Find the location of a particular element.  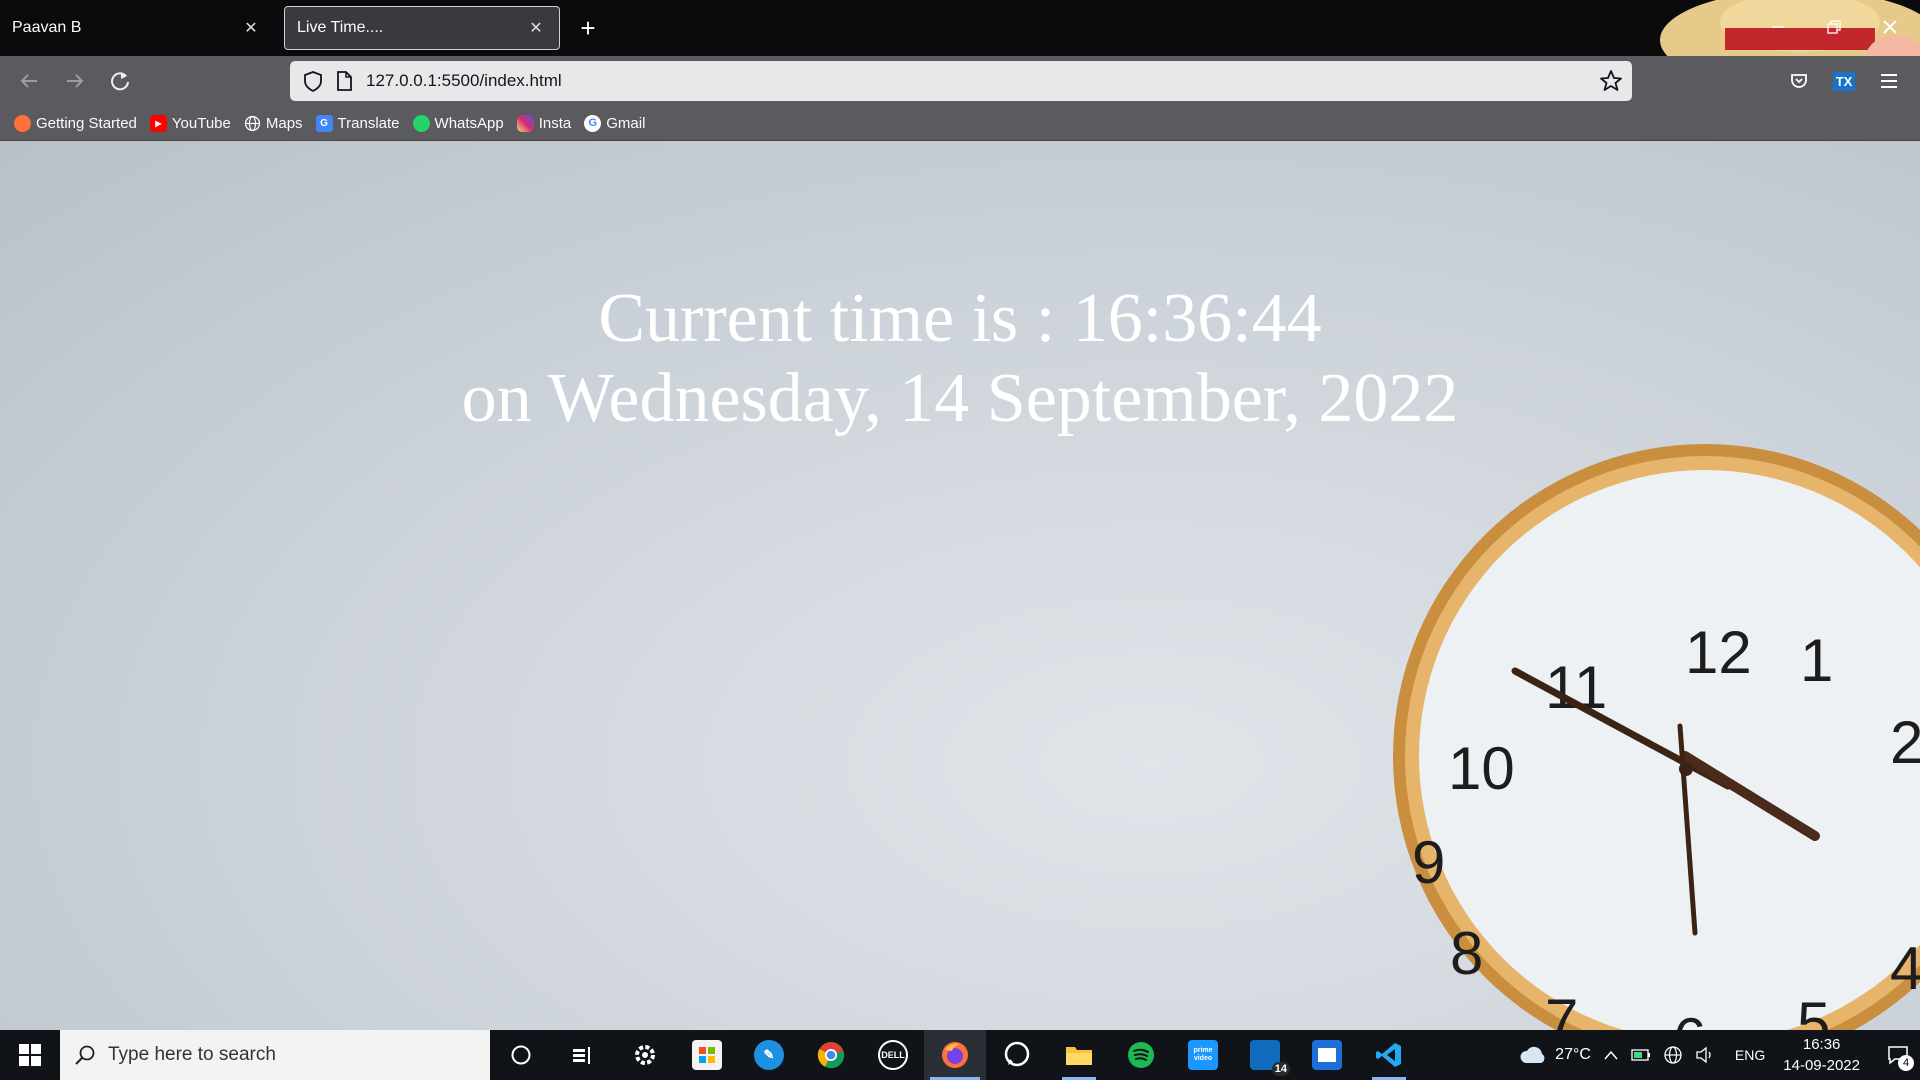

taskbar-clock: 16:36 14-09-2022 is located at coordinates (1821, 1055).